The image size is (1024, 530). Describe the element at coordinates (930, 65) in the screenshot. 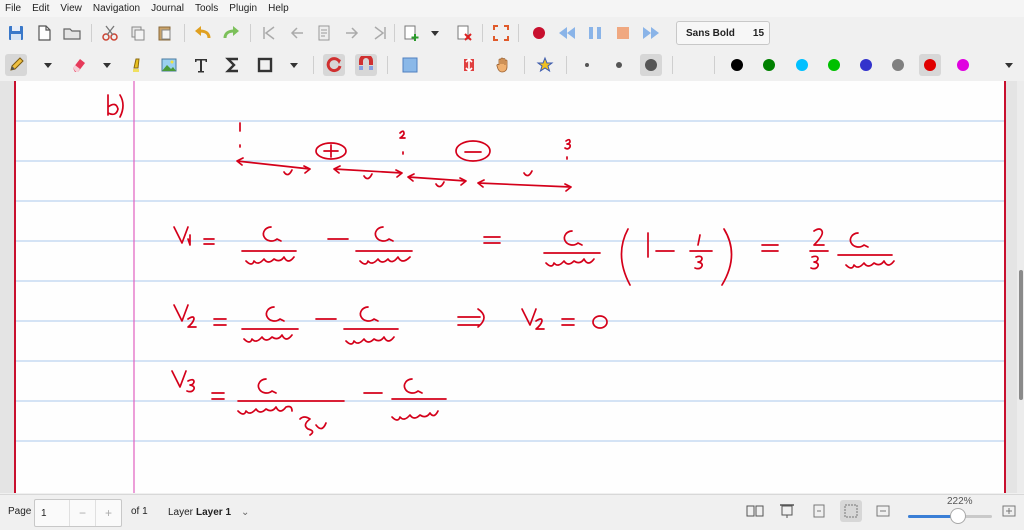

I see `color-red-button` at that location.